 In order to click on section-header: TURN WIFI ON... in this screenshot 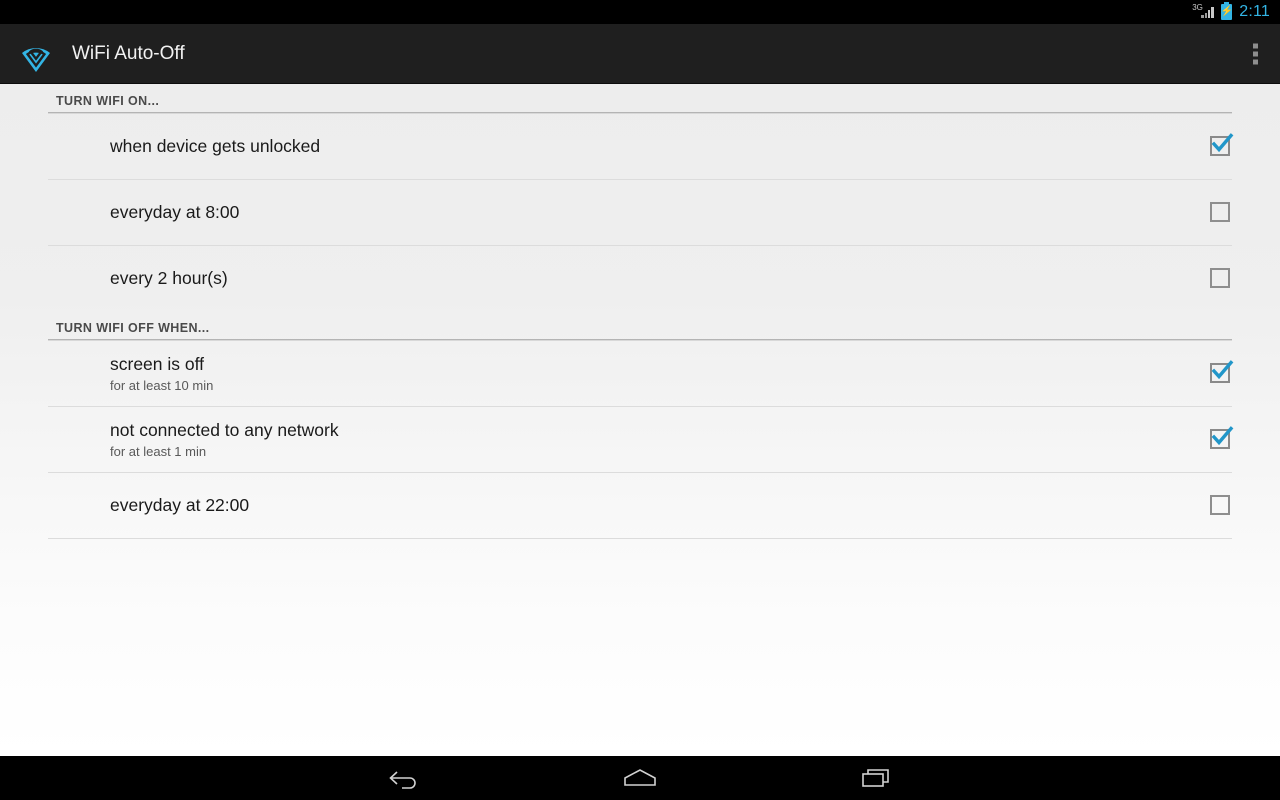, I will do `click(108, 101)`.